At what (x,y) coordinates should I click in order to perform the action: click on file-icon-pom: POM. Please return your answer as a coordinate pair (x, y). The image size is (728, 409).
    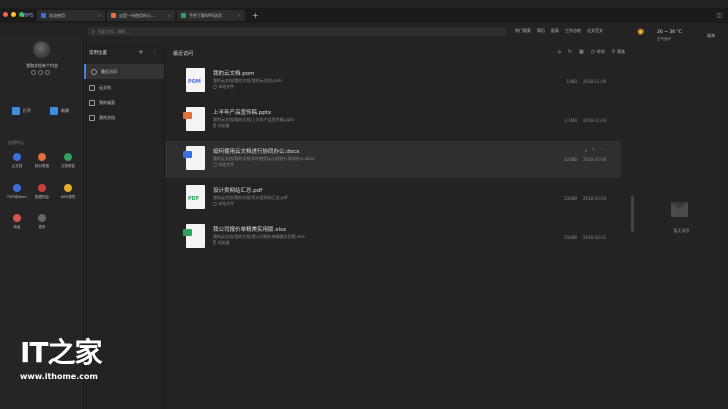
    Looking at the image, I should click on (195, 80).